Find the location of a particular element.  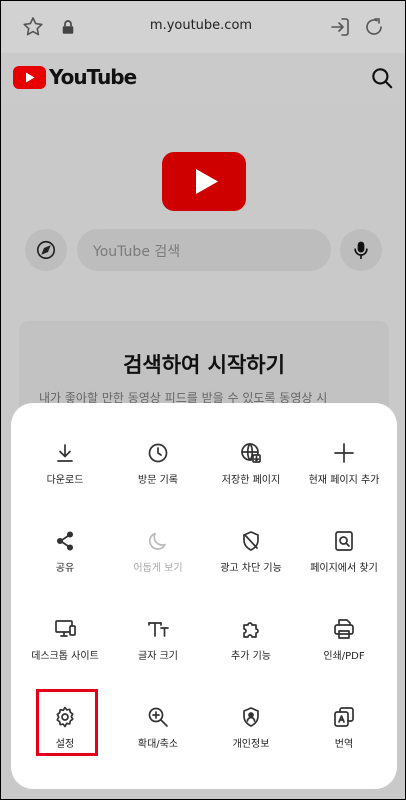

menu-item-label: 광고 차단 기능 is located at coordinates (251, 568).